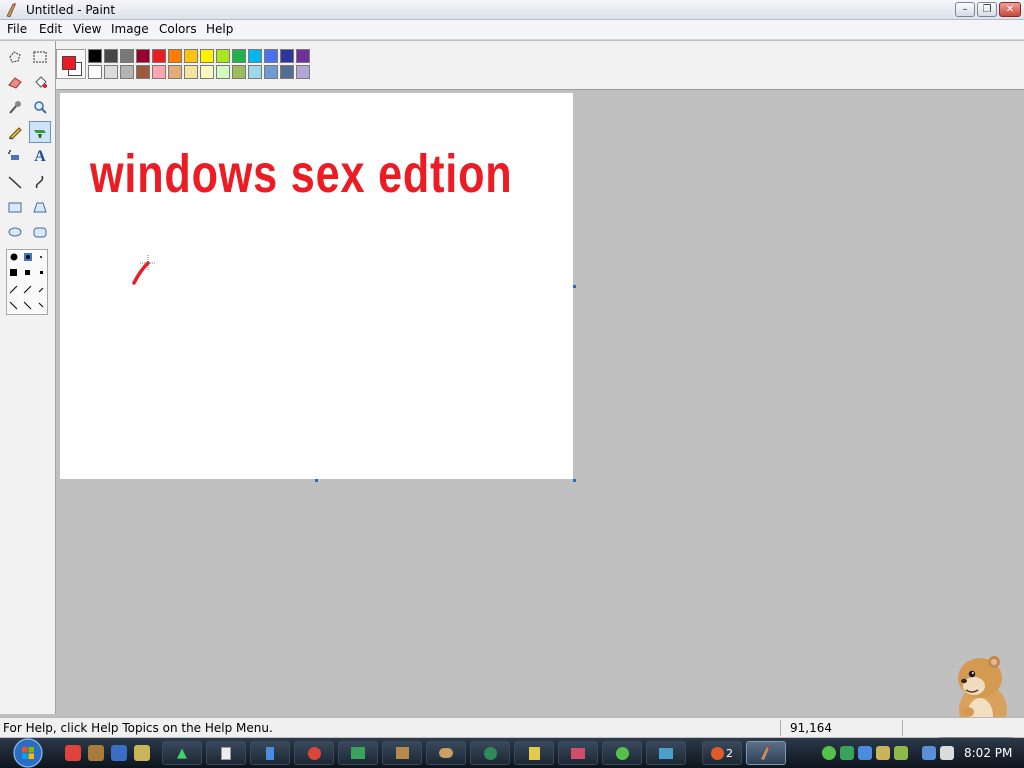 The height and width of the screenshot is (768, 1024). What do you see at coordinates (512, 30) in the screenshot?
I see `menu-bar: File Edit View Image Colors Help` at bounding box center [512, 30].